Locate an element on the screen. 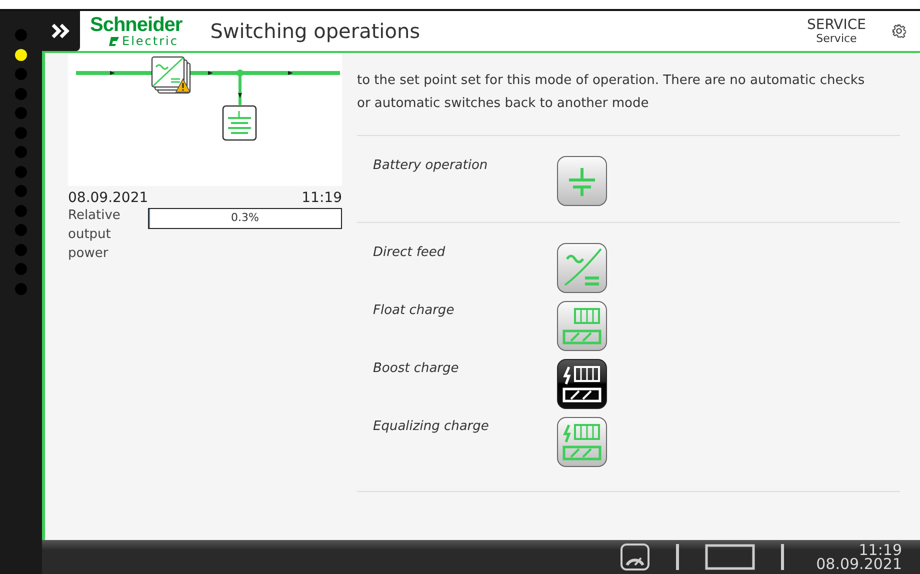 The width and height of the screenshot is (920, 574). mode-label: Battery operation is located at coordinates (431, 165).